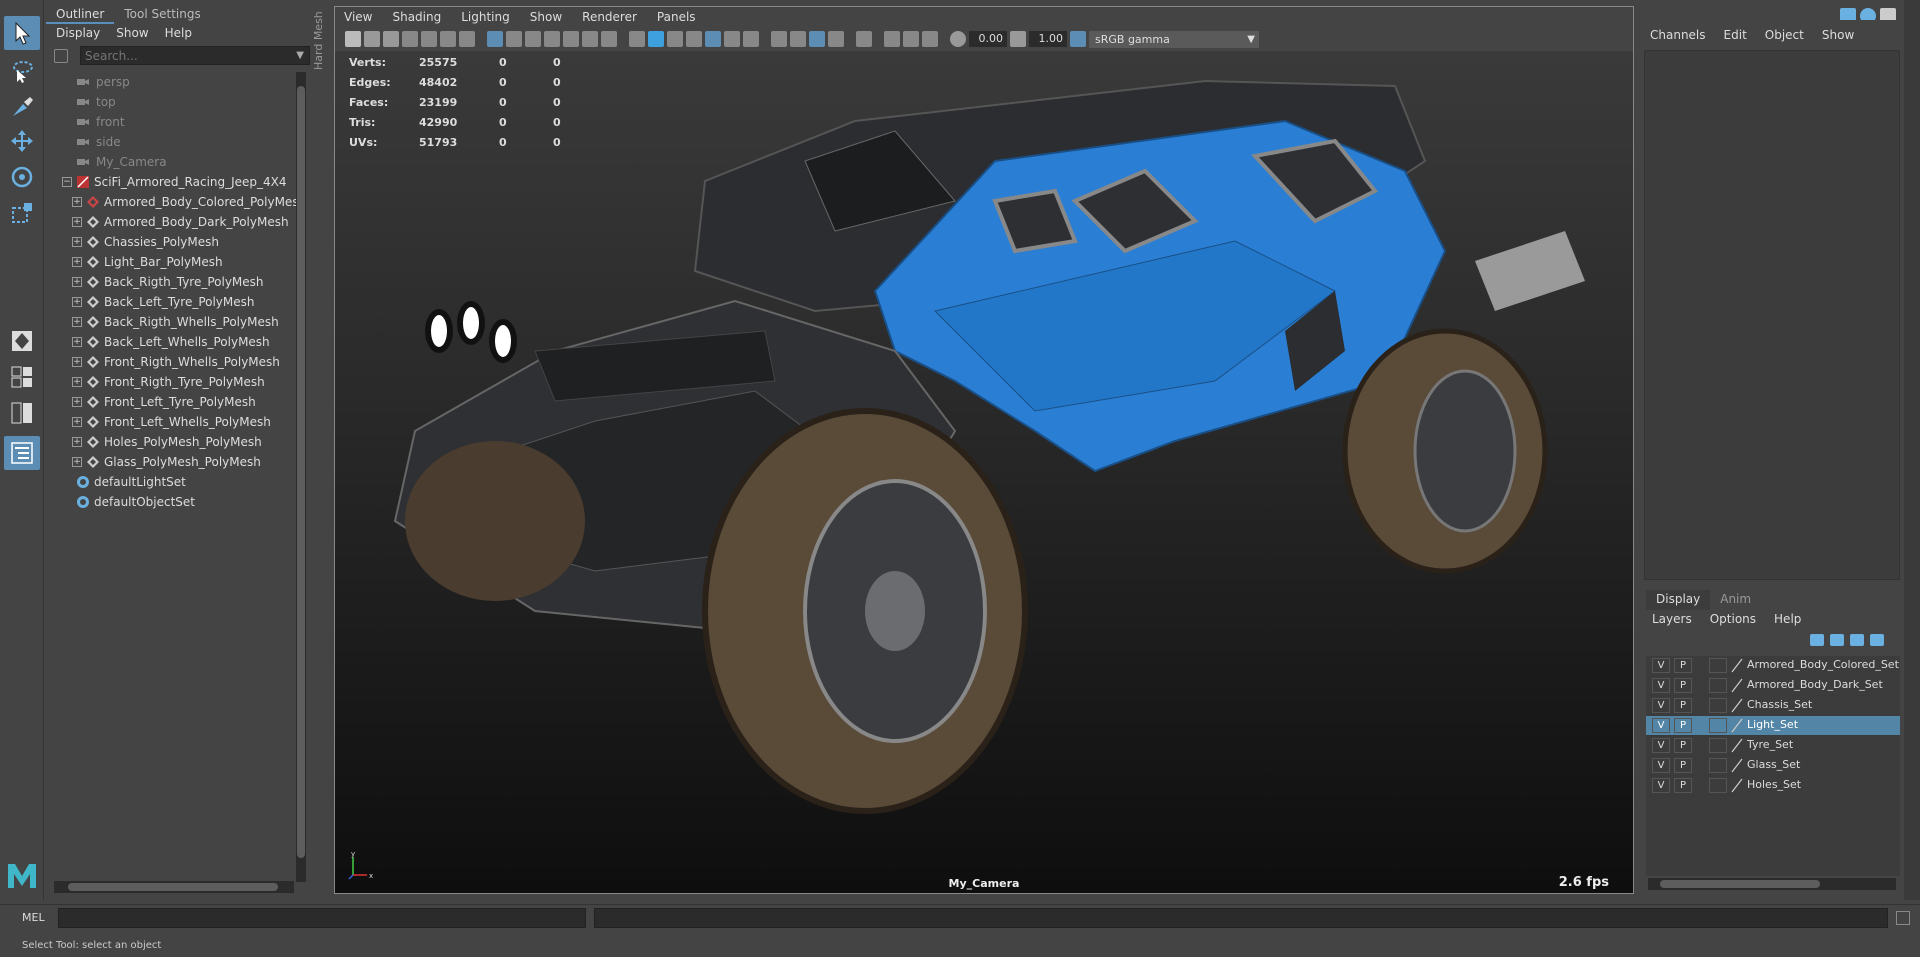 This screenshot has height=957, width=1920. Describe the element at coordinates (173, 142) in the screenshot. I see `tree-item-camera-side: side` at that location.